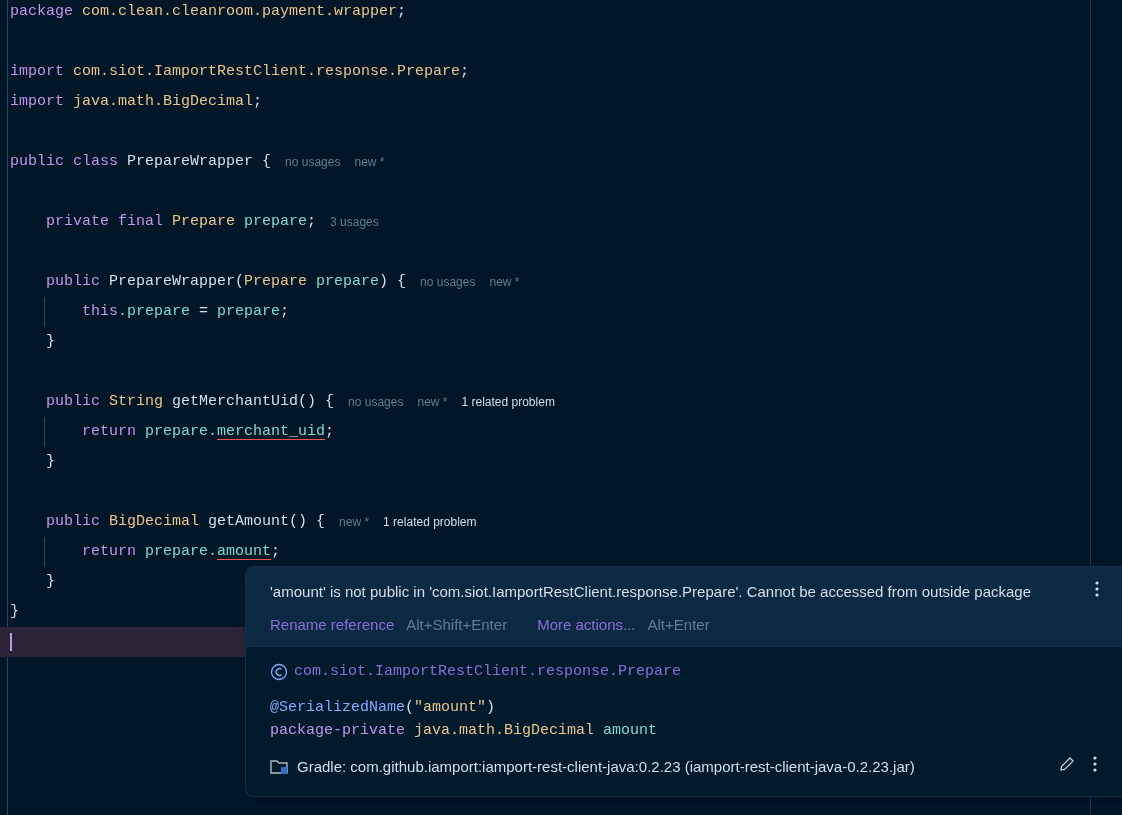 The image size is (1122, 815). I want to click on code-token: package, so click(41, 12).